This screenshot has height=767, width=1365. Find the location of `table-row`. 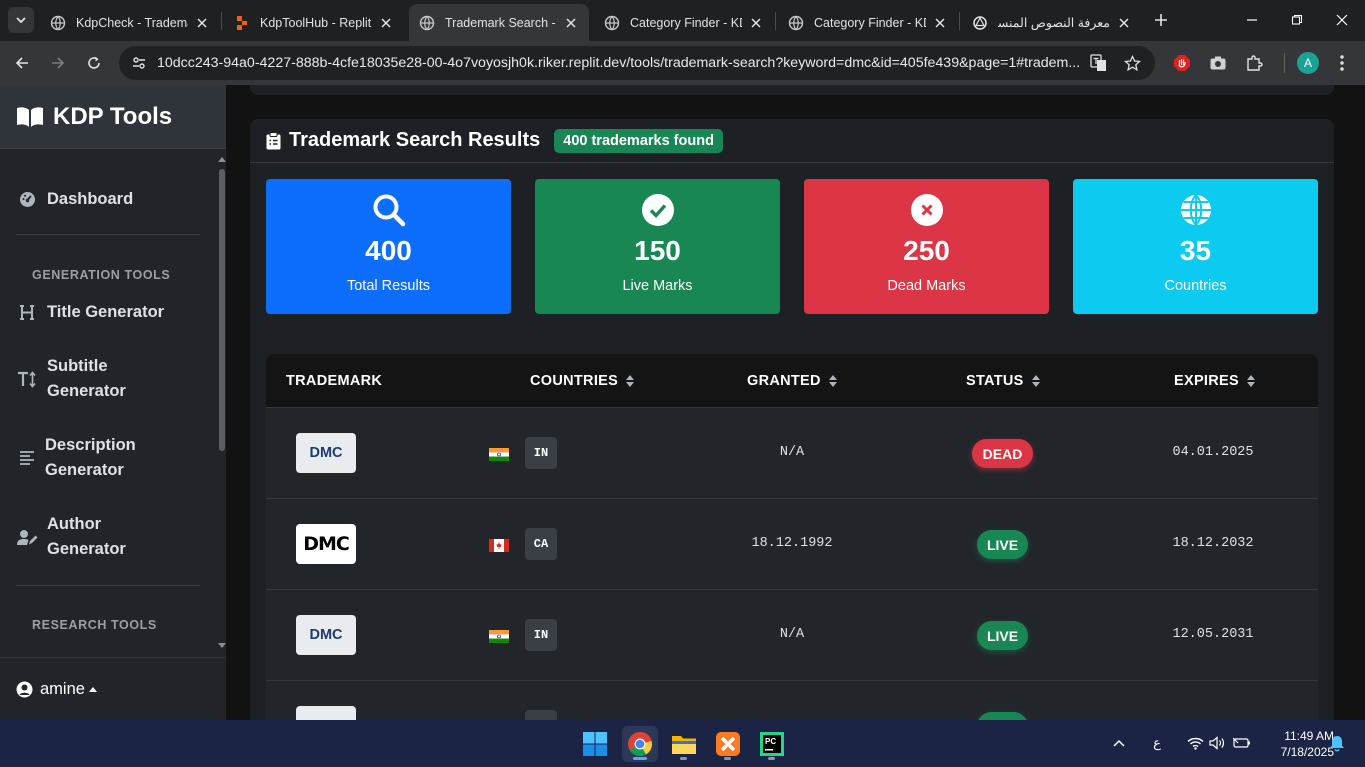

table-row is located at coordinates (792, 700).